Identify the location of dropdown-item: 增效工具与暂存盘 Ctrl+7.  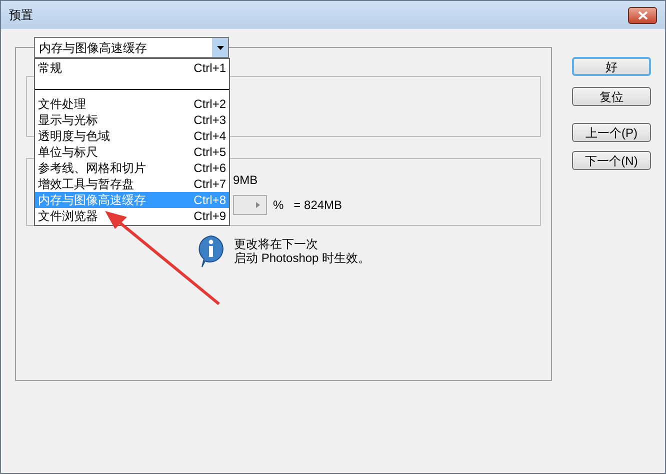
(132, 184).